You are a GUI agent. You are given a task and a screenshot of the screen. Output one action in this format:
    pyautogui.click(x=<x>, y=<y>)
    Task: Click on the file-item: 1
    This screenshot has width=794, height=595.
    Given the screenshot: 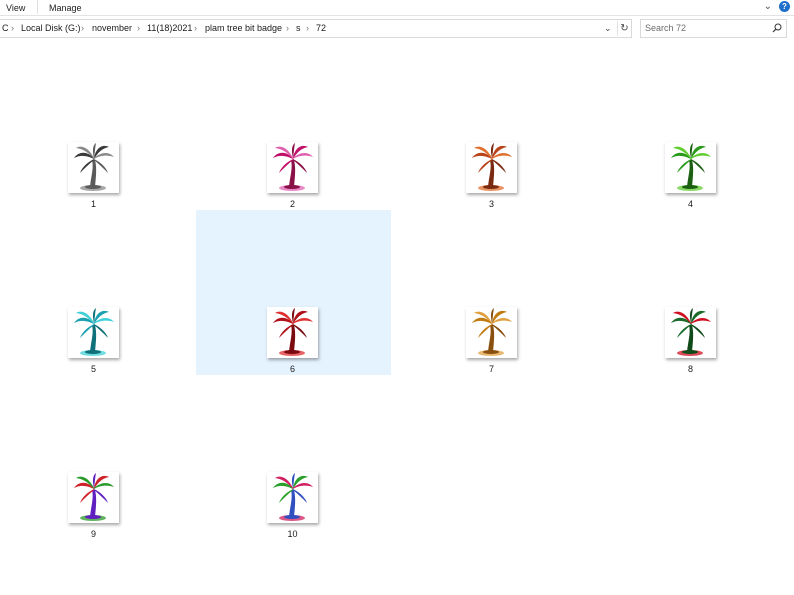 What is the action you would take?
    pyautogui.click(x=96, y=127)
    